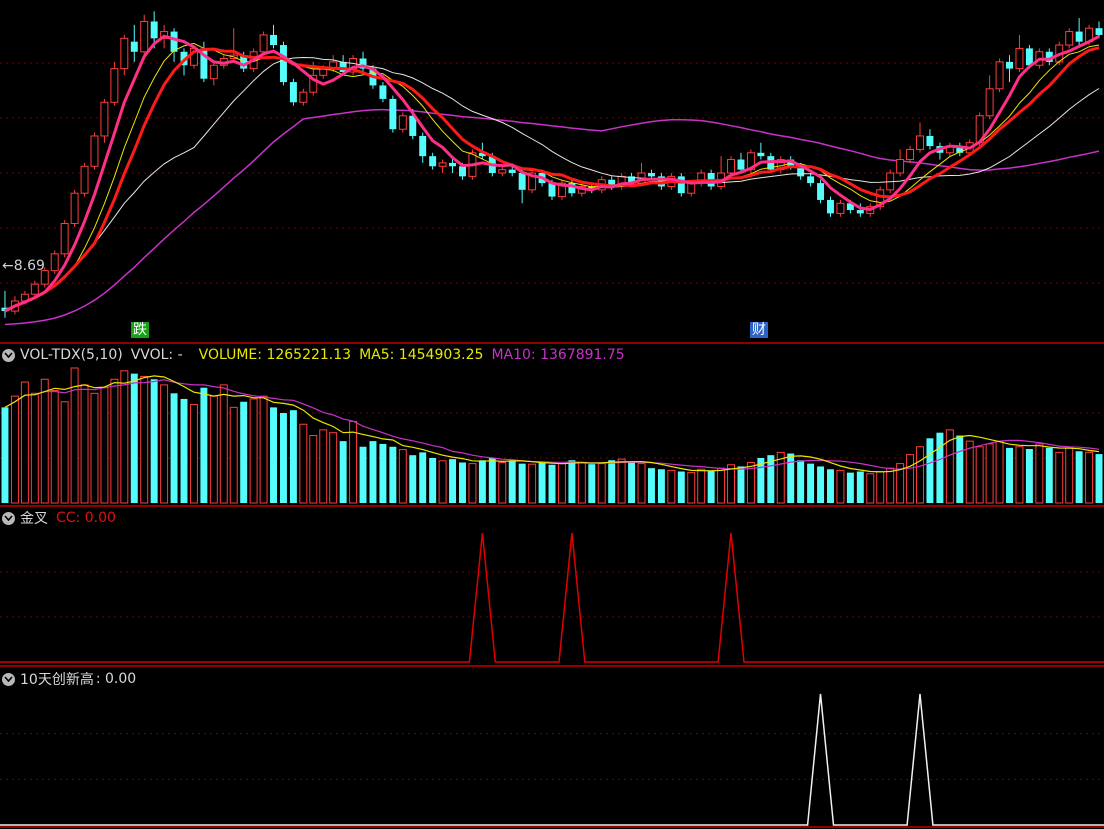  I want to click on vvol-value: VVOL: -, so click(156, 355).